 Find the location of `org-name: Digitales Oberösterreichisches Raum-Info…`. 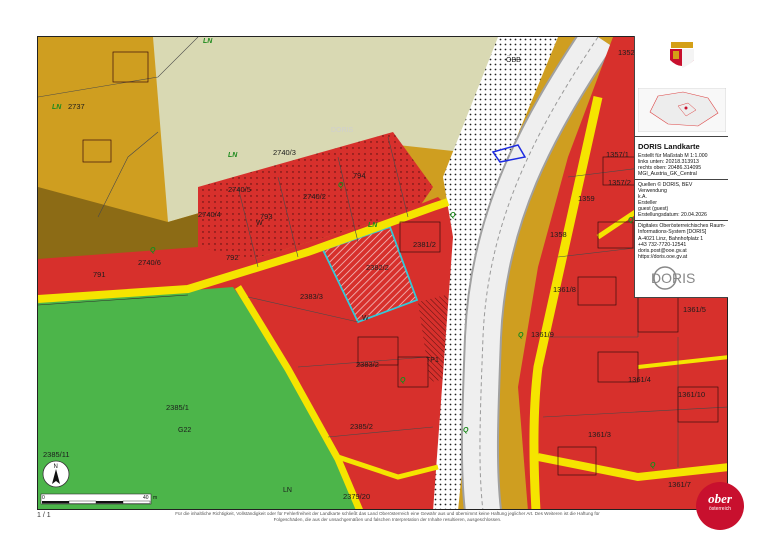

org-name: Digitales Oberösterreichisches Raum-Info… is located at coordinates (682, 229).